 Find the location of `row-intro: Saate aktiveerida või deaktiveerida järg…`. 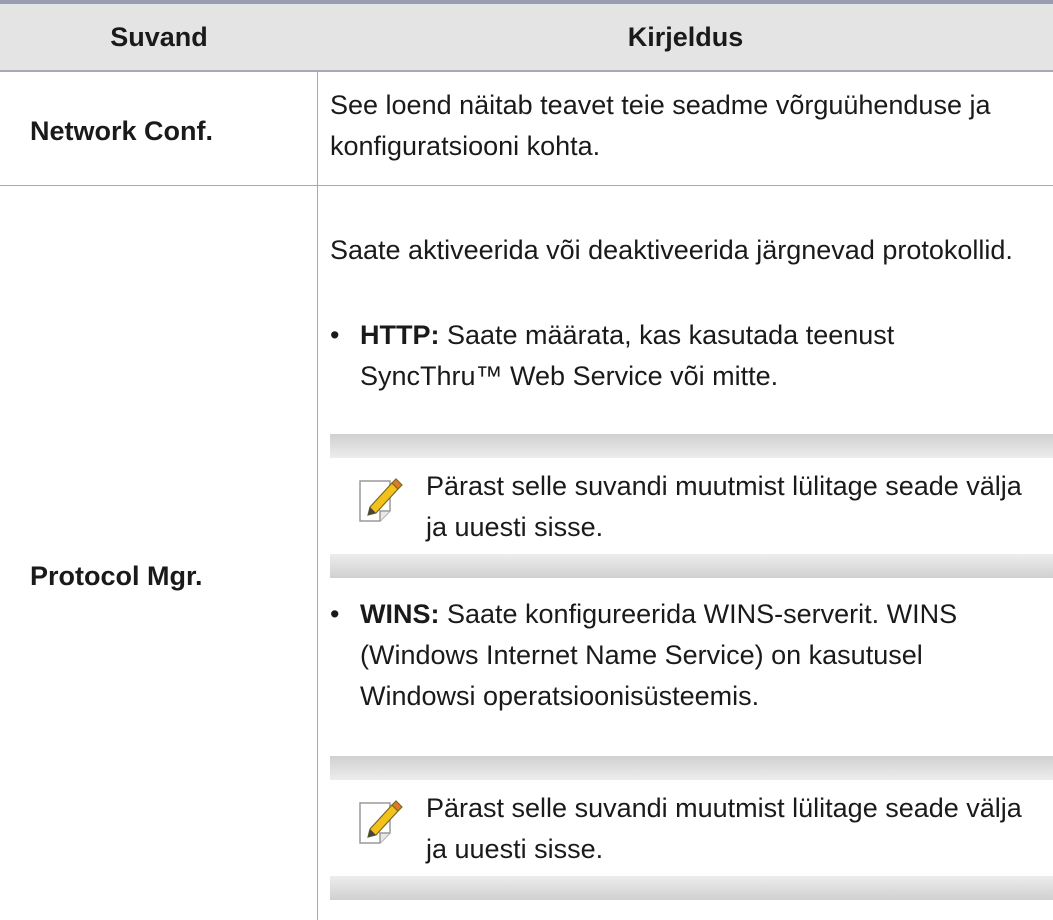

row-intro: Saate aktiveerida või deaktiveerida järg… is located at coordinates (671, 250).